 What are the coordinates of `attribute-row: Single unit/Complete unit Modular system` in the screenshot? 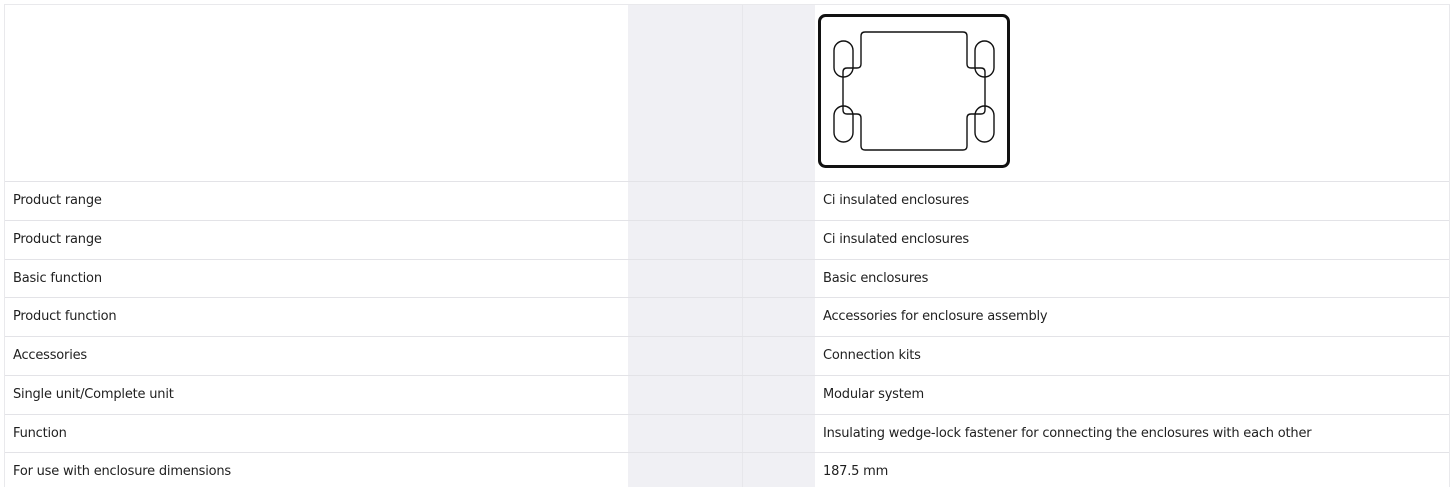 It's located at (727, 395).